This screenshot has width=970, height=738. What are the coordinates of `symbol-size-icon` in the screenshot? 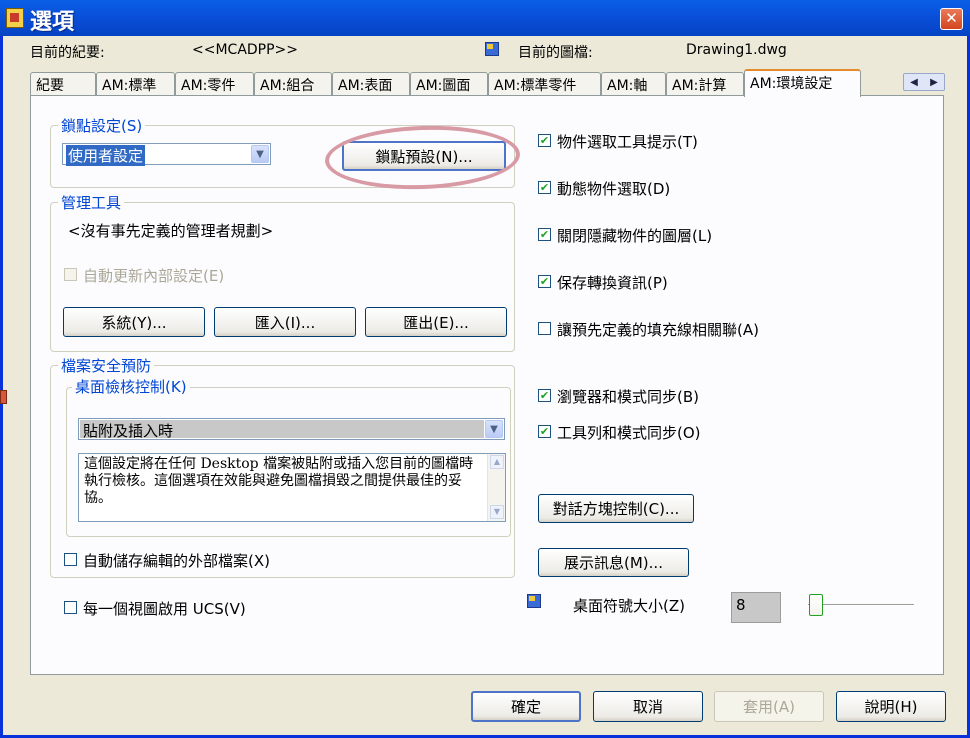 It's located at (534, 601).